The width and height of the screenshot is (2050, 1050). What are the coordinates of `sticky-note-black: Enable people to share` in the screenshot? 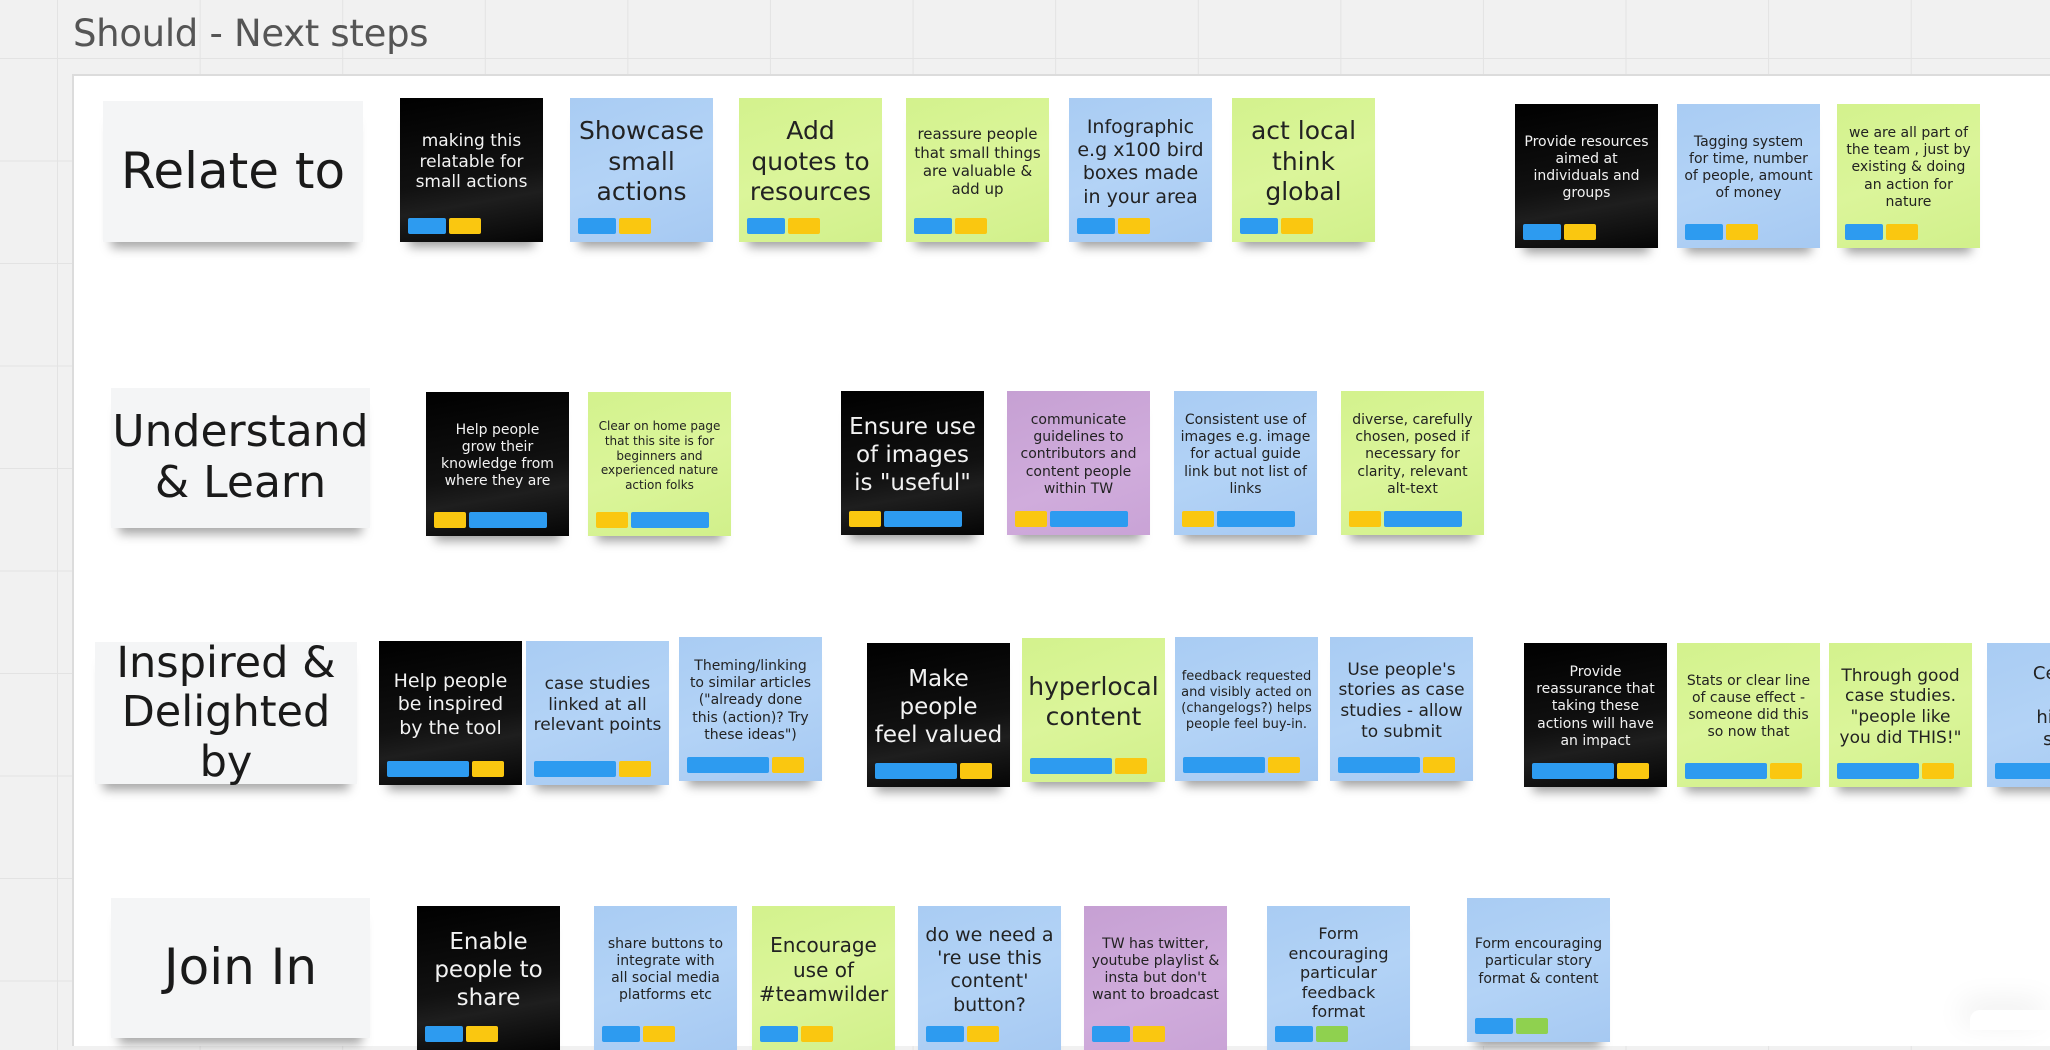 It's located at (488, 978).